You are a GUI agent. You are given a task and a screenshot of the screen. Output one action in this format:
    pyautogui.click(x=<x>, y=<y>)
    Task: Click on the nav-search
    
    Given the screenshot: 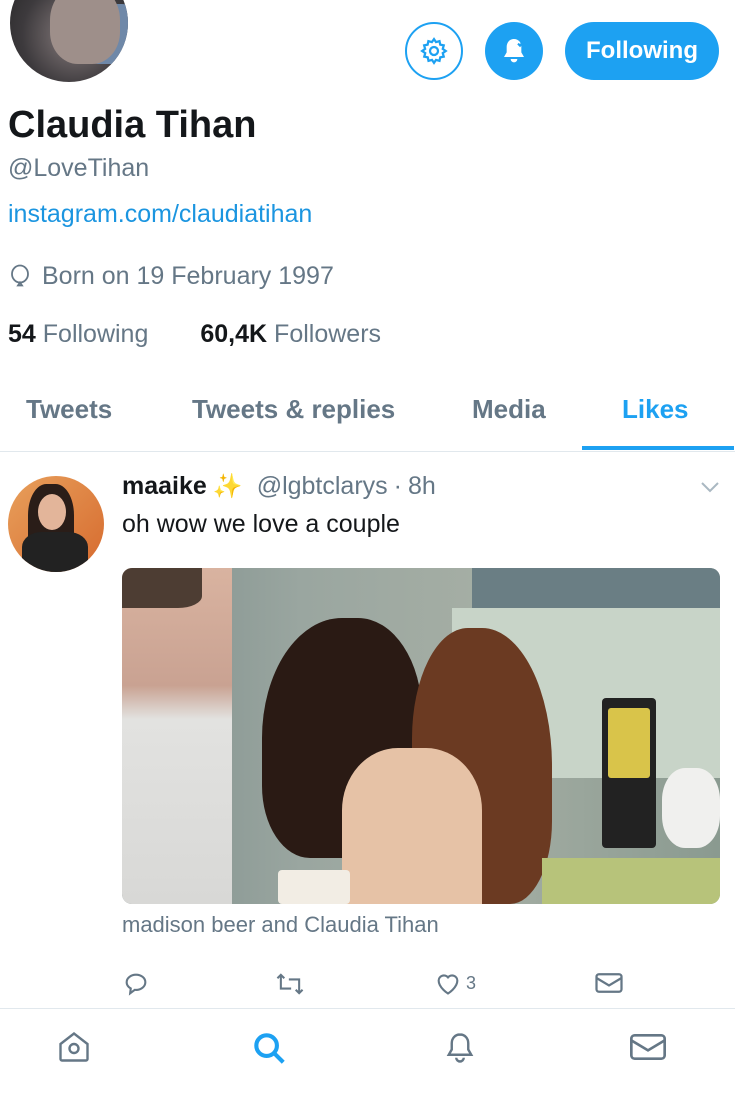 What is the action you would take?
    pyautogui.click(x=269, y=1050)
    